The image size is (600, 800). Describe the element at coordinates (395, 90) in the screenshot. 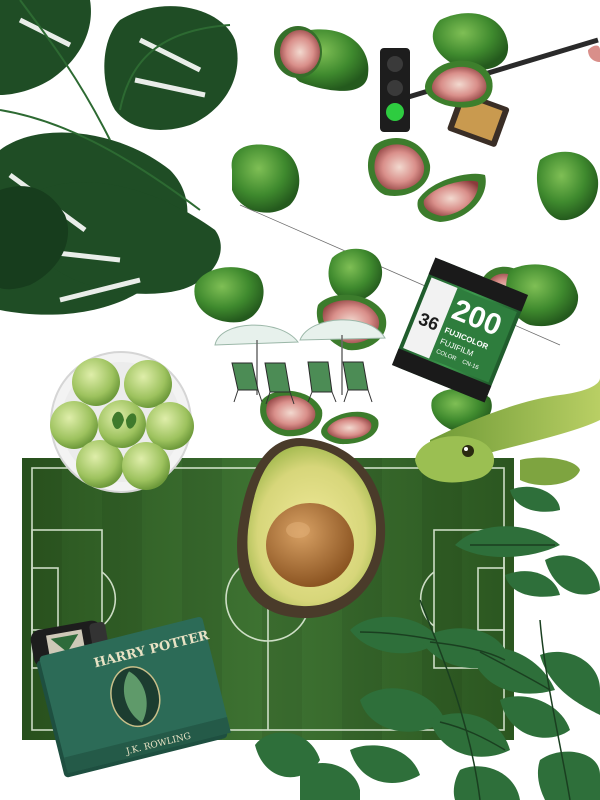

I see `traffic-light-icon` at that location.